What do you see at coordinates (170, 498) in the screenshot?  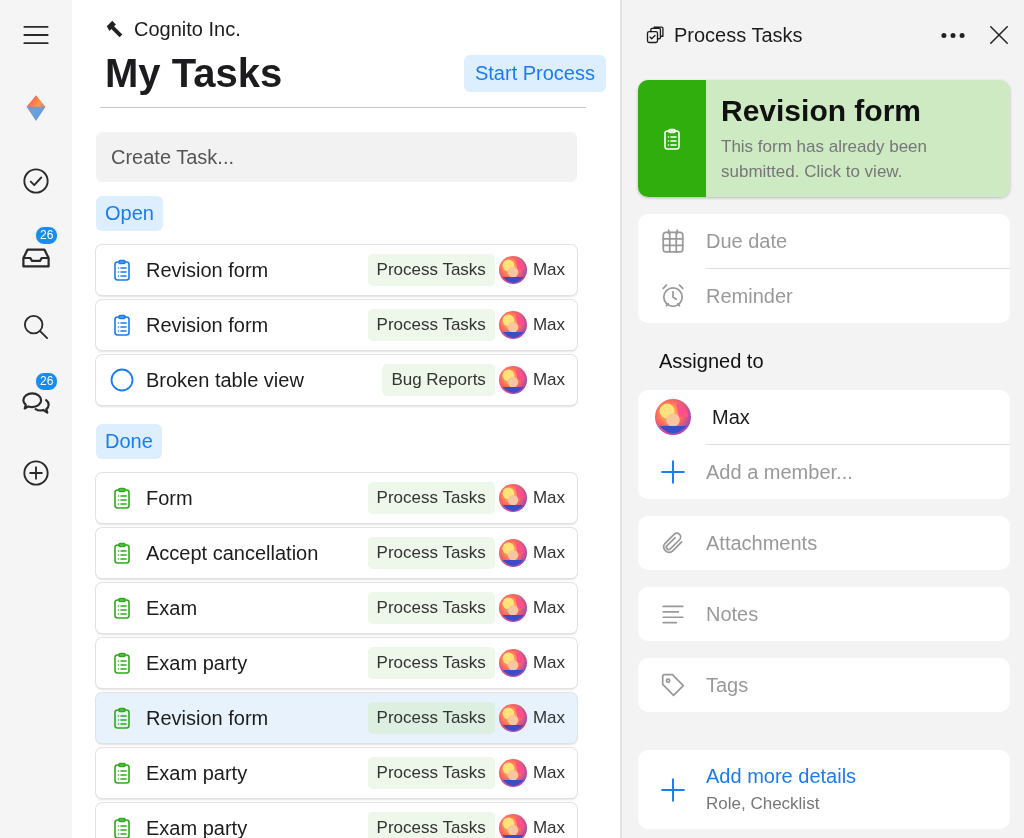 I see `task-title: Form` at bounding box center [170, 498].